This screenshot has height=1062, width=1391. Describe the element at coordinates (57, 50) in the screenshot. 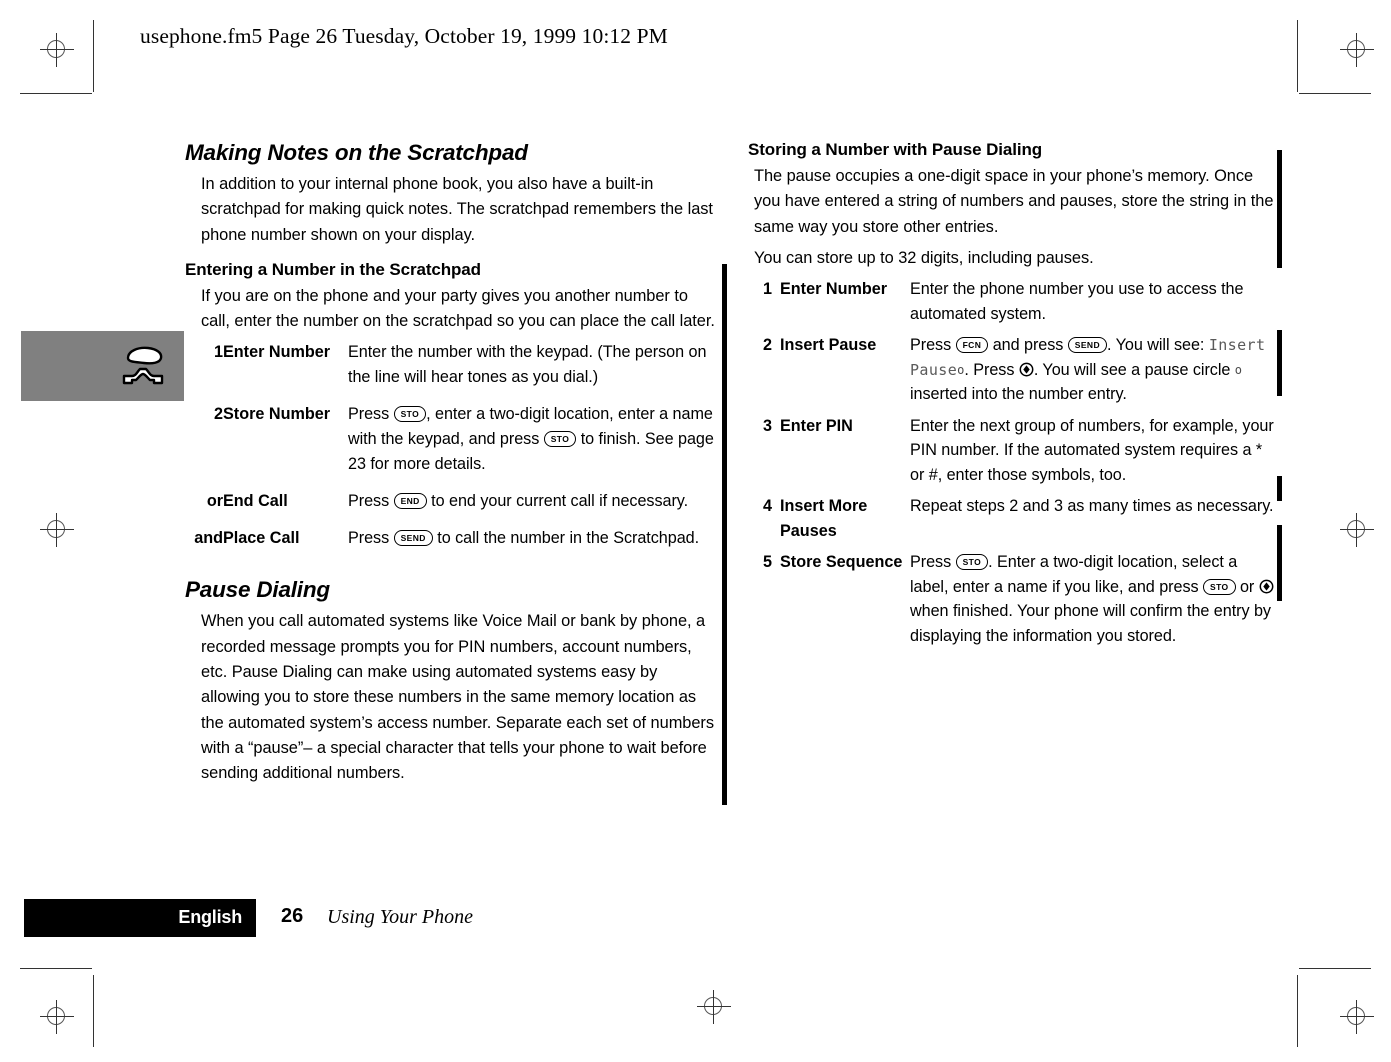

I see `registration-mark-top-left` at that location.